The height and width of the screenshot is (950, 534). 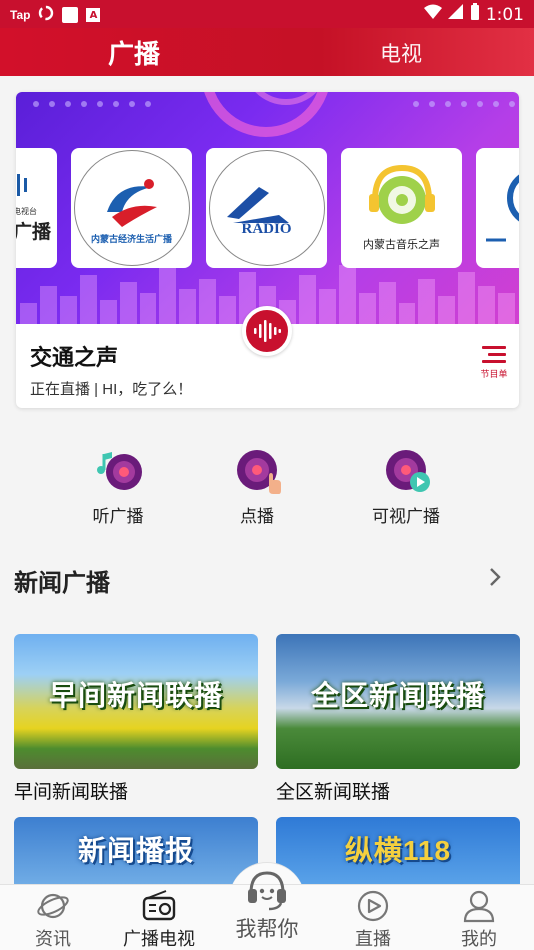 What do you see at coordinates (401, 194) in the screenshot?
I see `music-station-logo` at bounding box center [401, 194].